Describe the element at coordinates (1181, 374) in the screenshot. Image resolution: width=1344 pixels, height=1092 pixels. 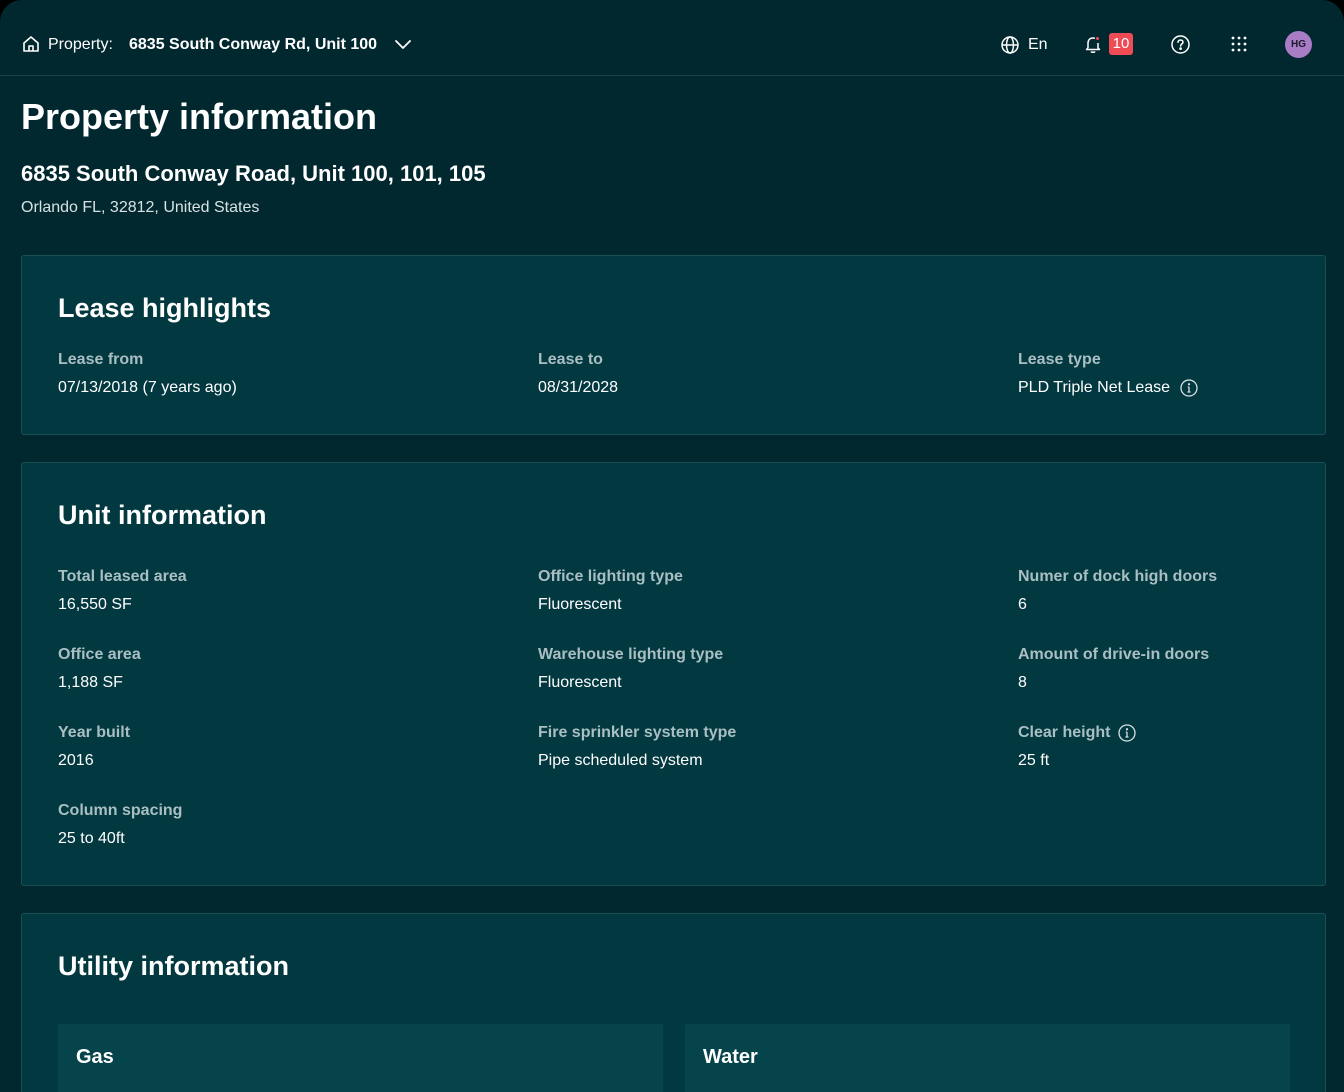
I see `lease-type-field: Lease type PLD Triple Net Lease` at that location.